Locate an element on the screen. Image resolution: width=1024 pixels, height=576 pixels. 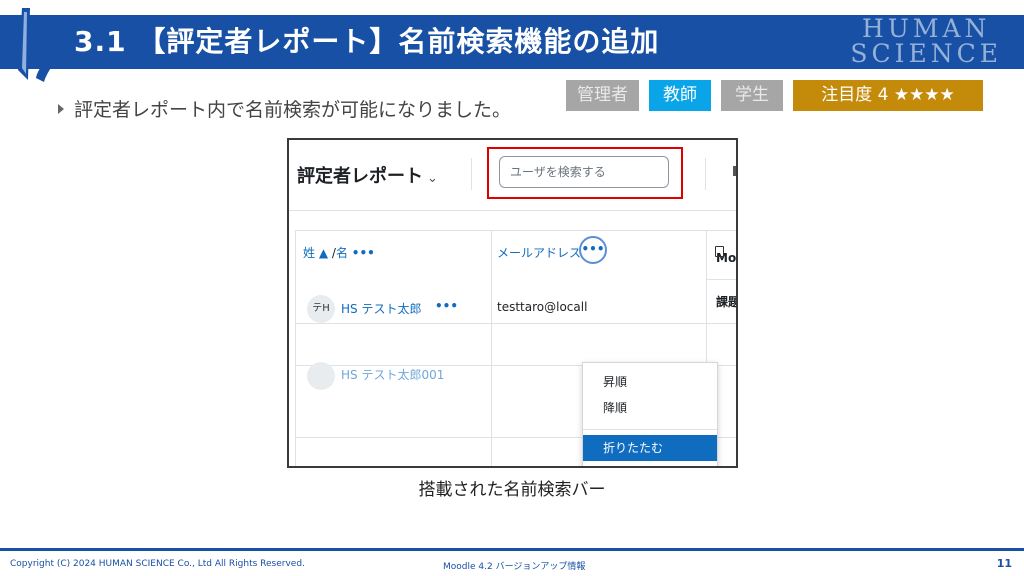
role-badges: 管理者 教師 学生 注目度 4 ★★★★ is located at coordinates (774, 95).